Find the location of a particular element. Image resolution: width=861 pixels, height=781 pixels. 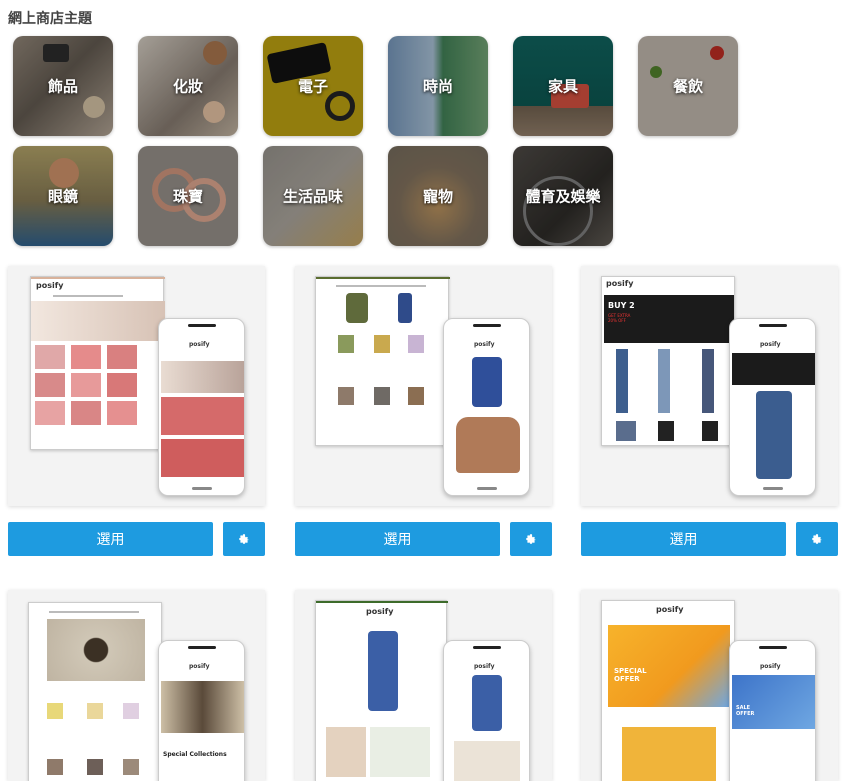

category-tile-pets: 寵物 is located at coordinates (438, 196).